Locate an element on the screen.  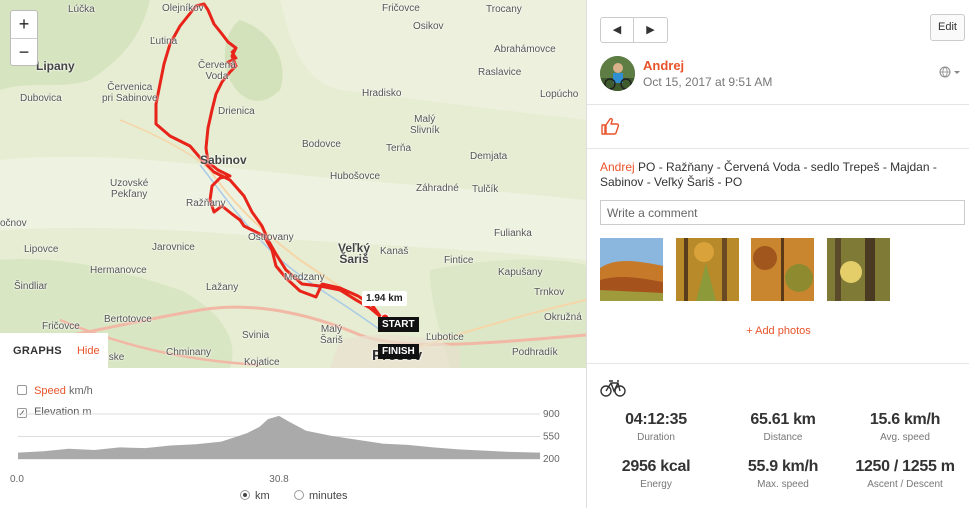
map-place-label: Záhradné is located at coordinates (437, 188).